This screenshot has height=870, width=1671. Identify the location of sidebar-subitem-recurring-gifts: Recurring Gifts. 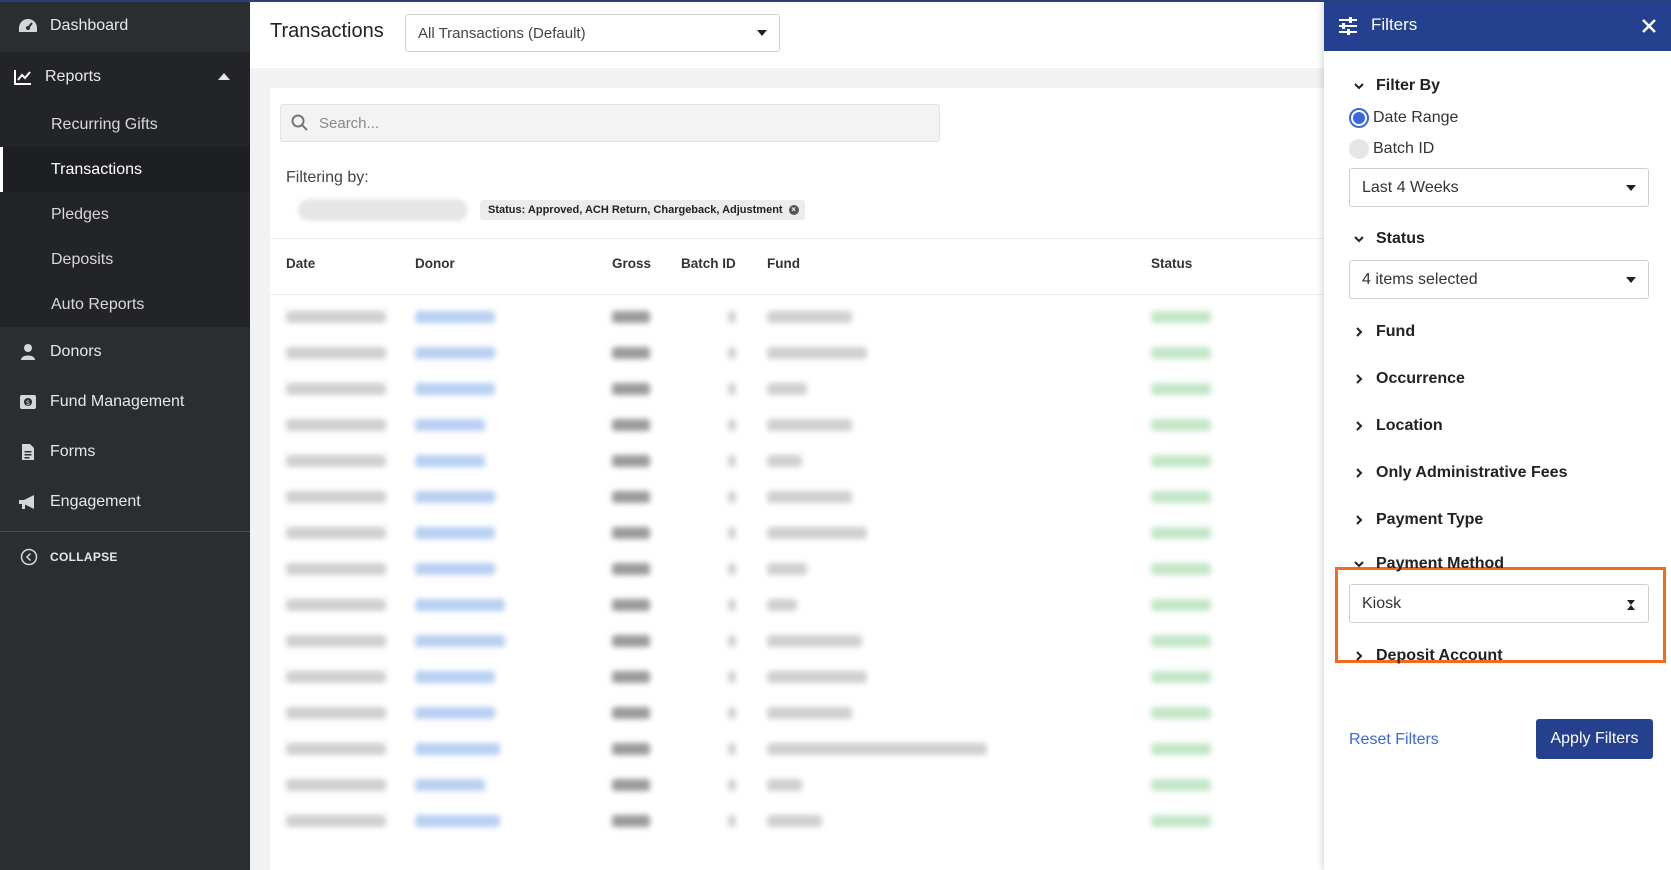
(125, 124).